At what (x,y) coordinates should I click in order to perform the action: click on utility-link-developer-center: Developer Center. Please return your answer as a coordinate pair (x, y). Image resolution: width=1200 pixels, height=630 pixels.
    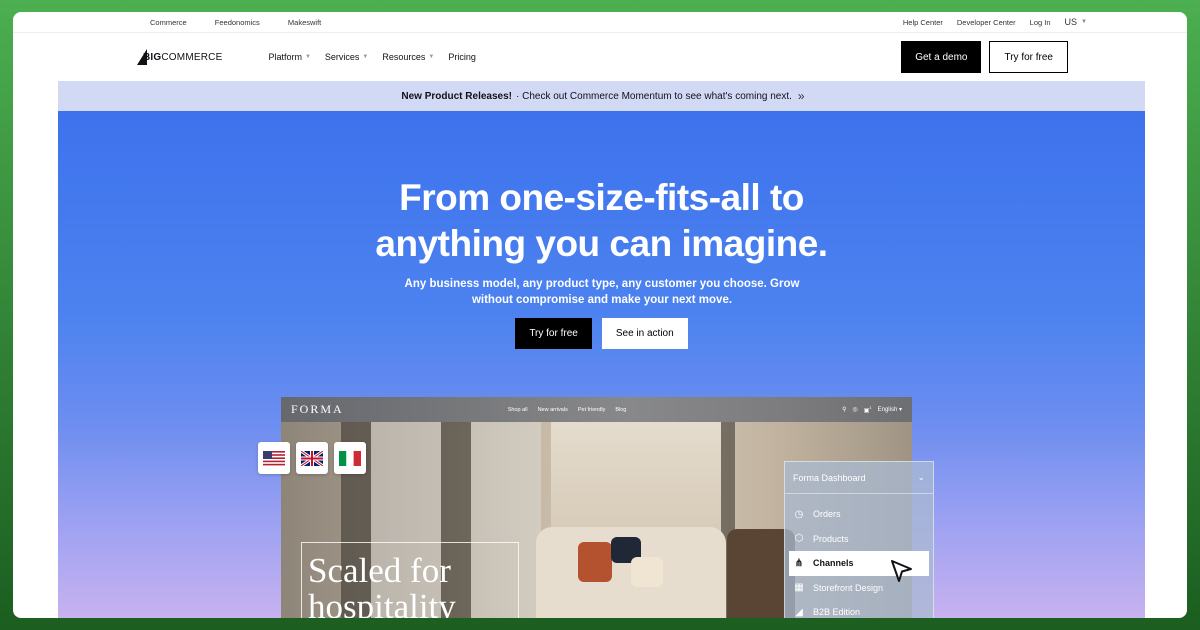
    Looking at the image, I should click on (986, 22).